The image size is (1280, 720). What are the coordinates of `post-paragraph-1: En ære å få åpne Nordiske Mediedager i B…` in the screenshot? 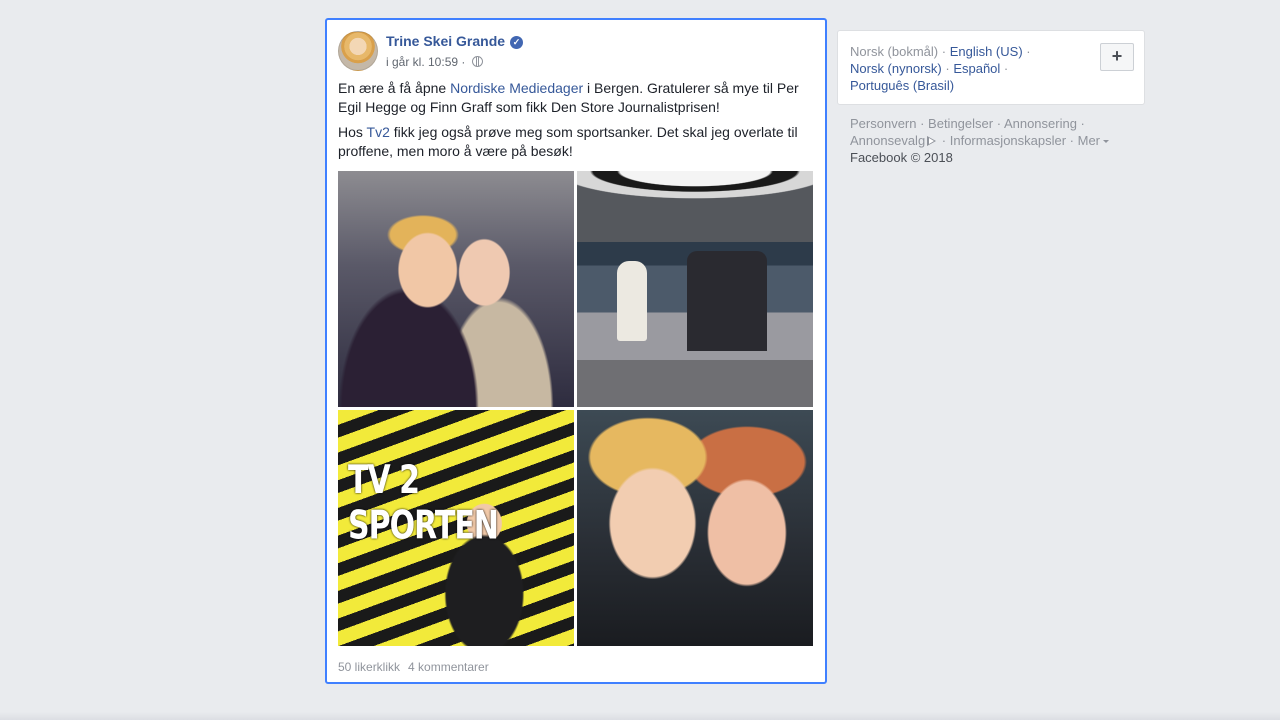 It's located at (568, 97).